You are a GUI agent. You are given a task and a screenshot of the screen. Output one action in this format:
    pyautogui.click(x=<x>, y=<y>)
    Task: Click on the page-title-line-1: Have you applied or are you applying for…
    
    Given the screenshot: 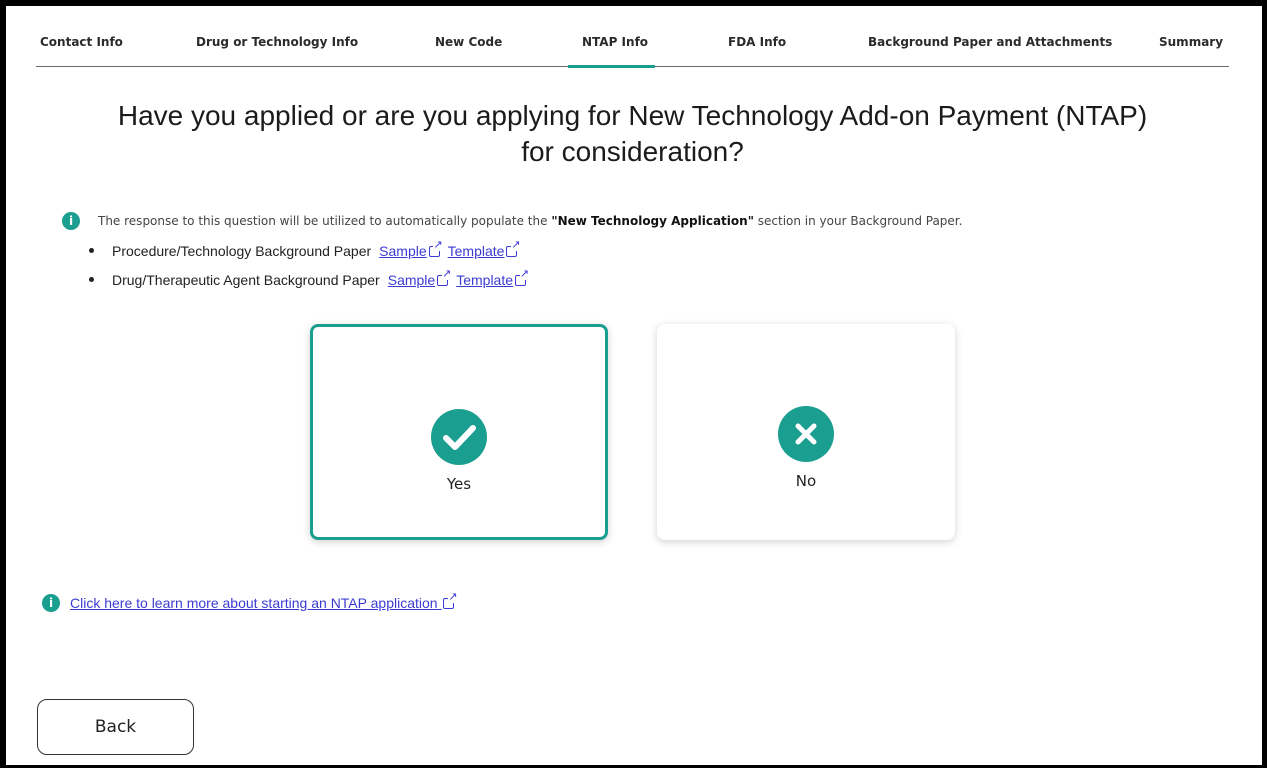 What is the action you would take?
    pyautogui.click(x=632, y=115)
    